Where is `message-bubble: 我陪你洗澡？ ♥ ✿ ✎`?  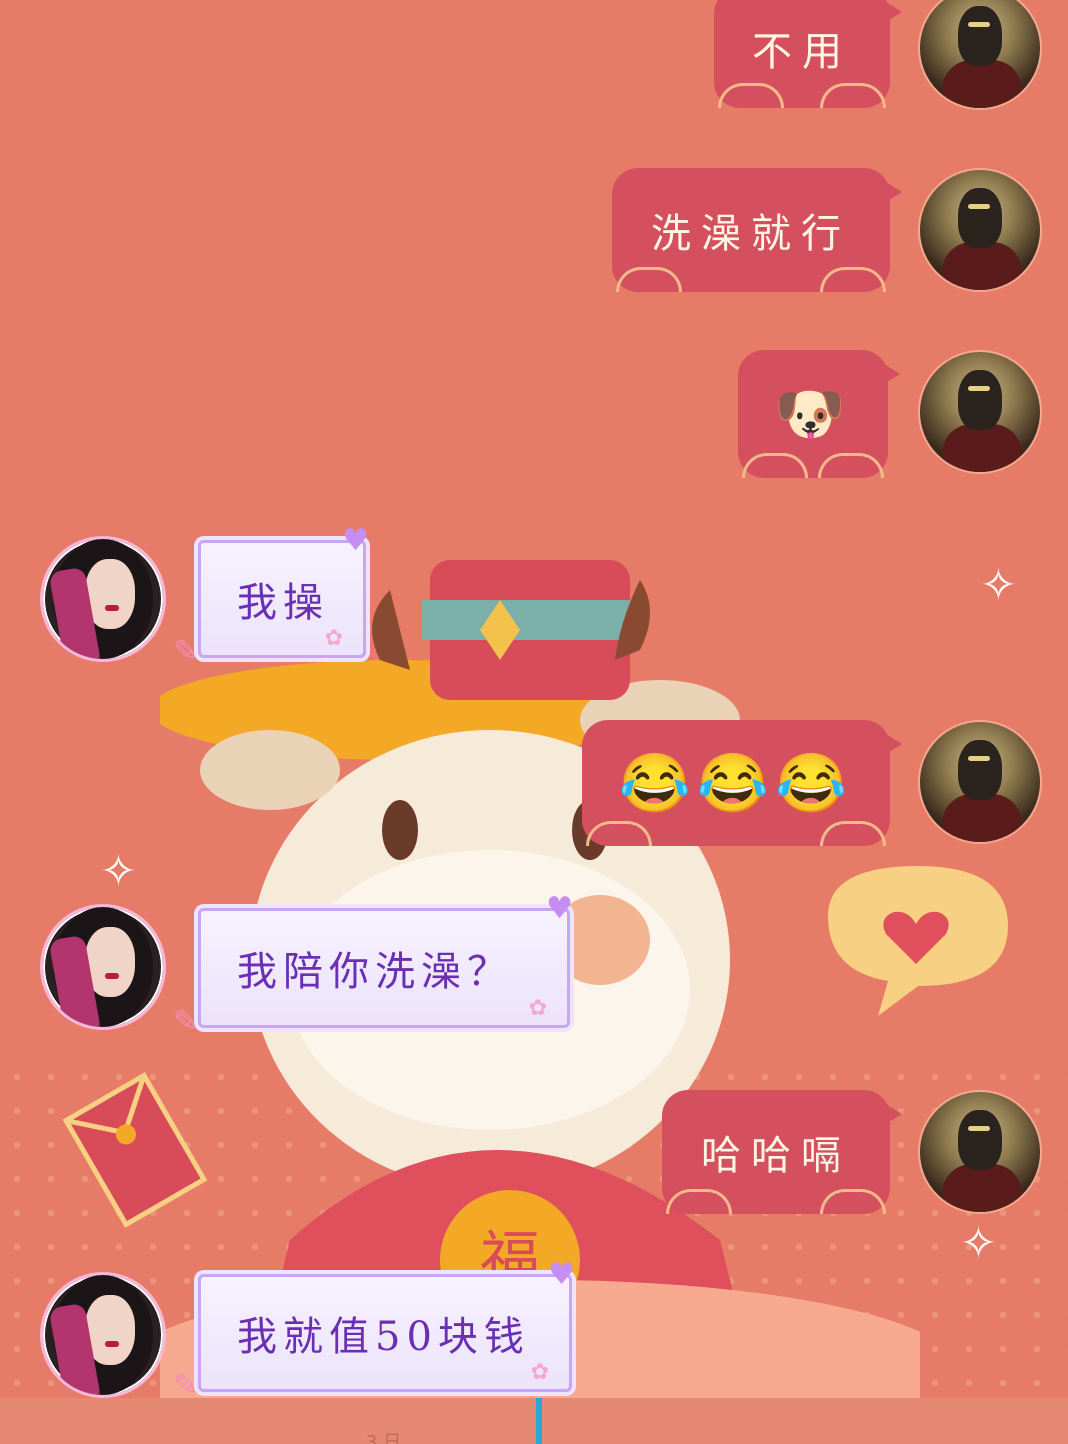
message-bubble: 我陪你洗澡？ ♥ ✿ ✎ is located at coordinates (373, 965).